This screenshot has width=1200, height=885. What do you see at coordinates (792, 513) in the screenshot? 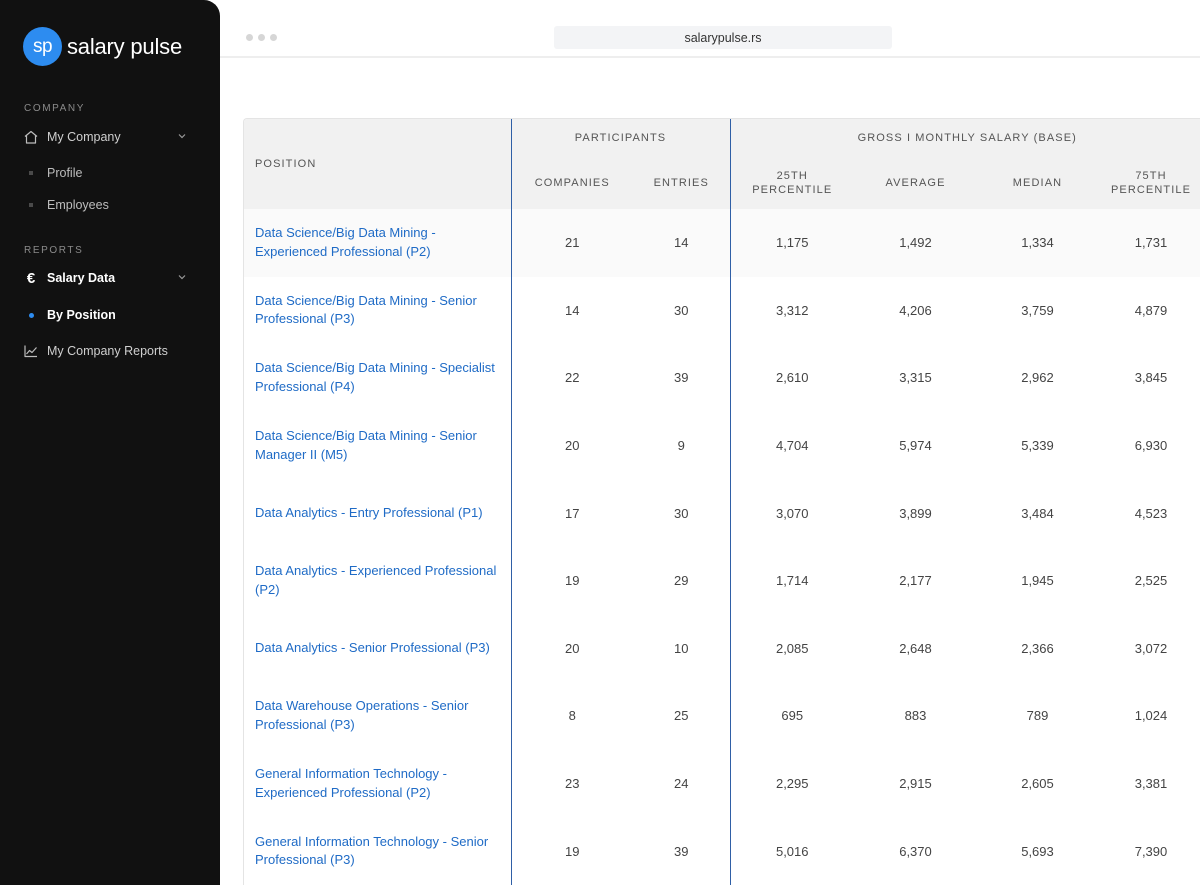
I see `cell-p25: 3,070` at bounding box center [792, 513].